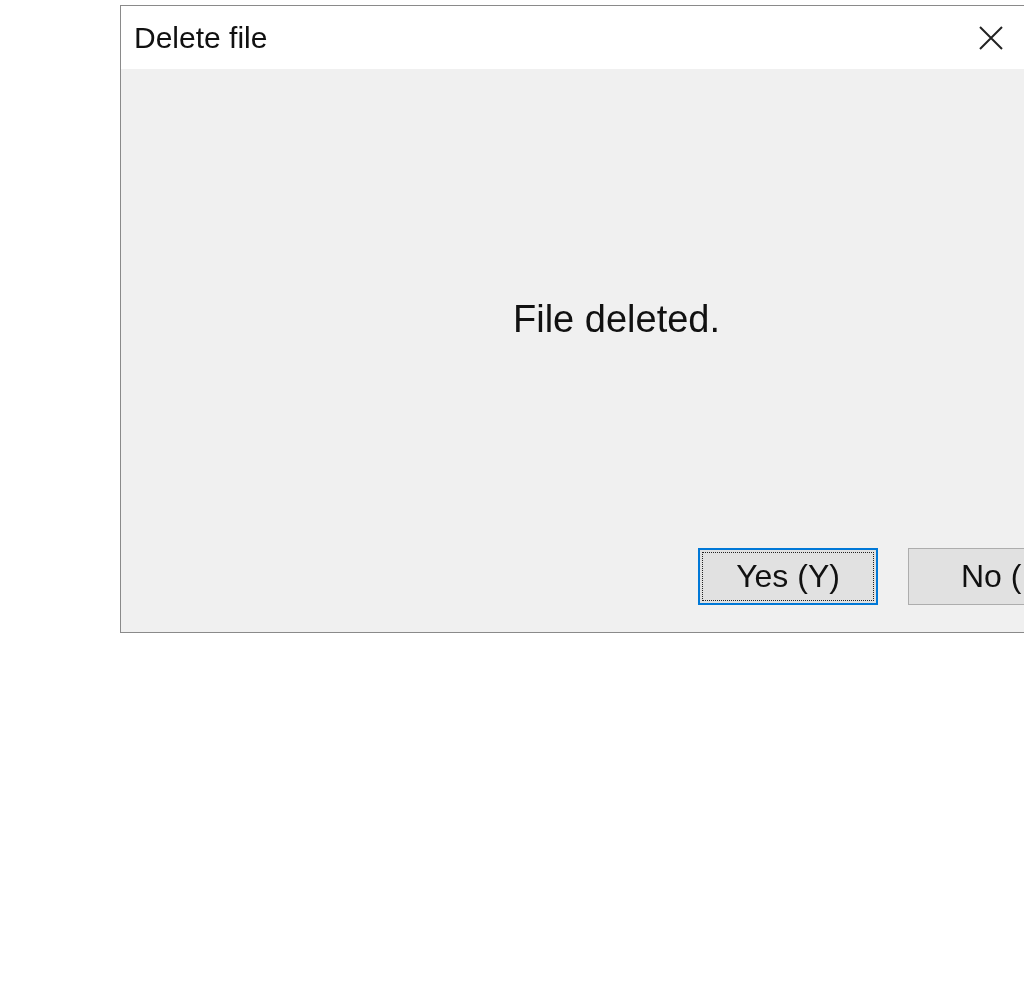 This screenshot has width=1024, height=1000. Describe the element at coordinates (966, 576) in the screenshot. I see `dialog-button: No (` at that location.